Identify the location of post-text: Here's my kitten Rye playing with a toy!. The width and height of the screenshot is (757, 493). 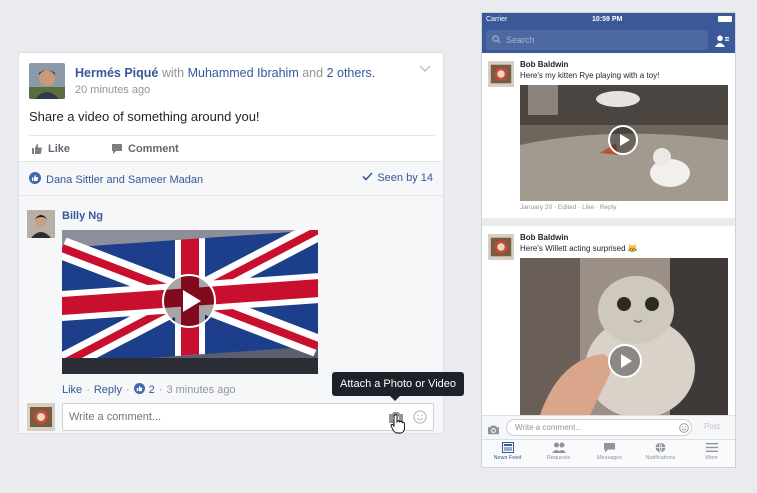
(590, 75).